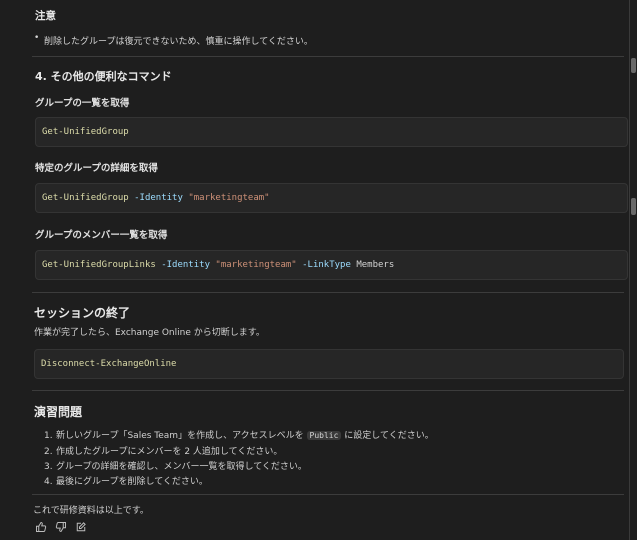  What do you see at coordinates (169, 452) in the screenshot?
I see `item-text: 作成したグループにメンバーを 2 人追加してください。` at bounding box center [169, 452].